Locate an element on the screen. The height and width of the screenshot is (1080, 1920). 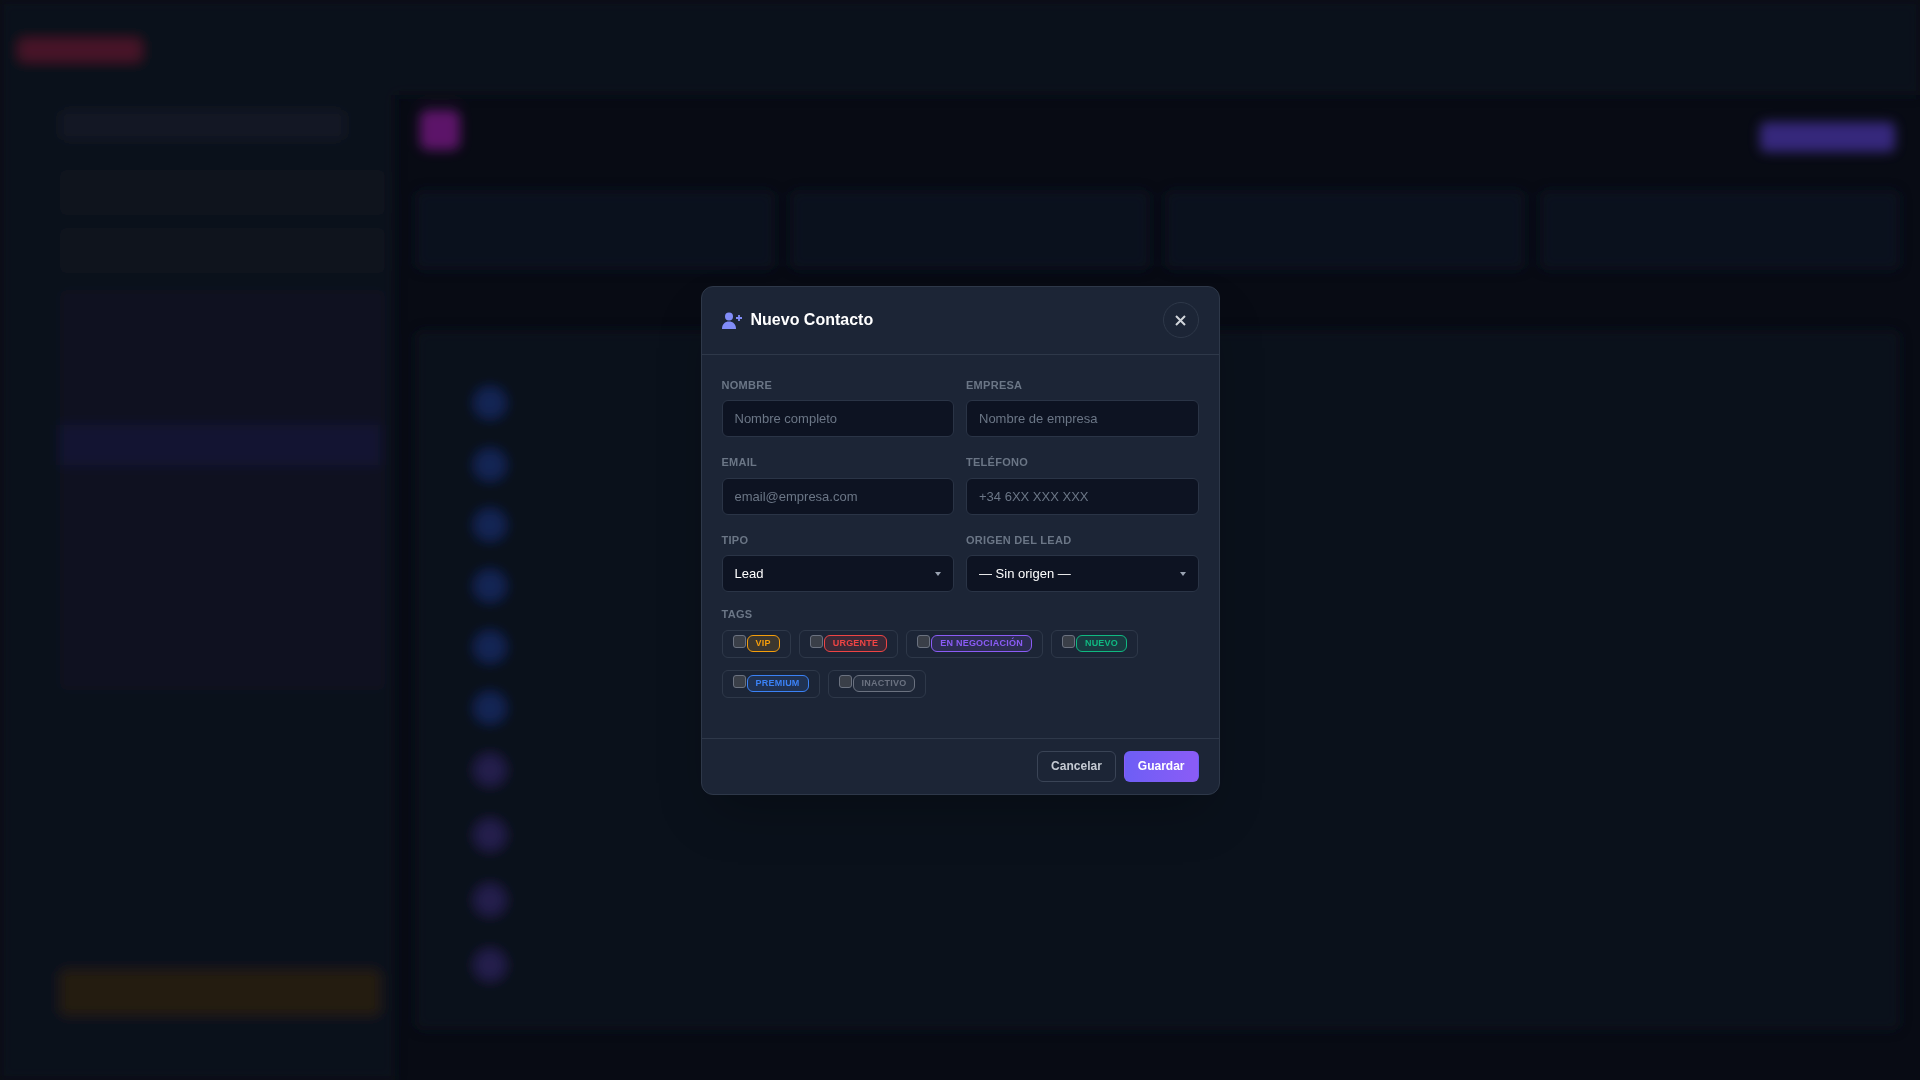
close-icon is located at coordinates (1180, 320).